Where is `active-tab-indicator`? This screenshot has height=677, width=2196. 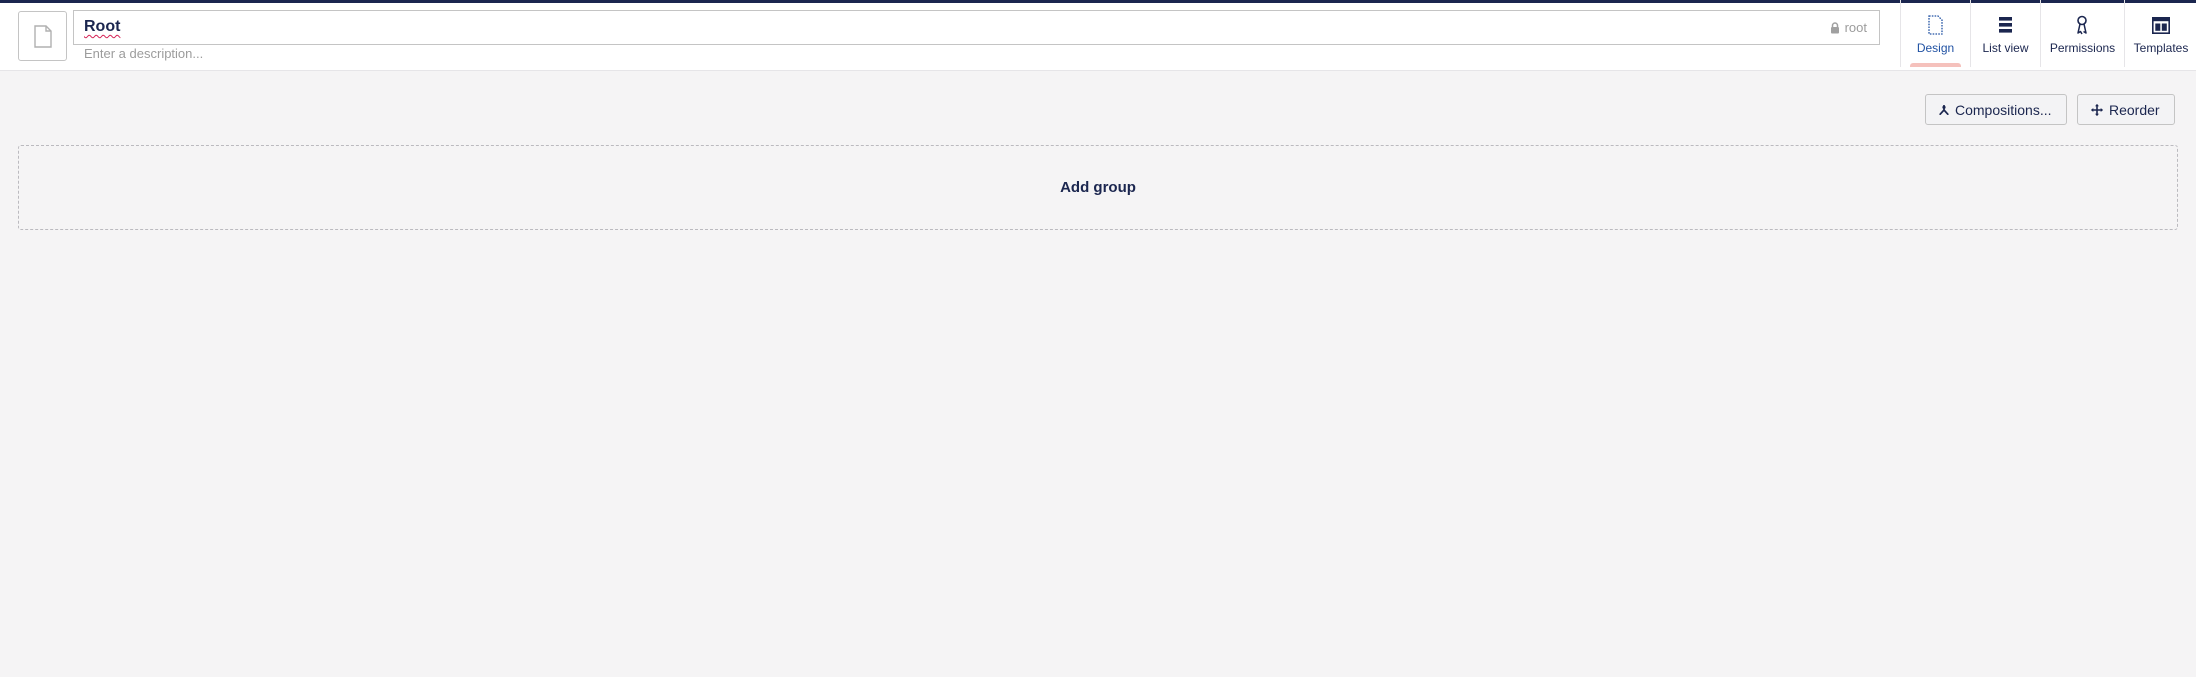 active-tab-indicator is located at coordinates (1935, 65).